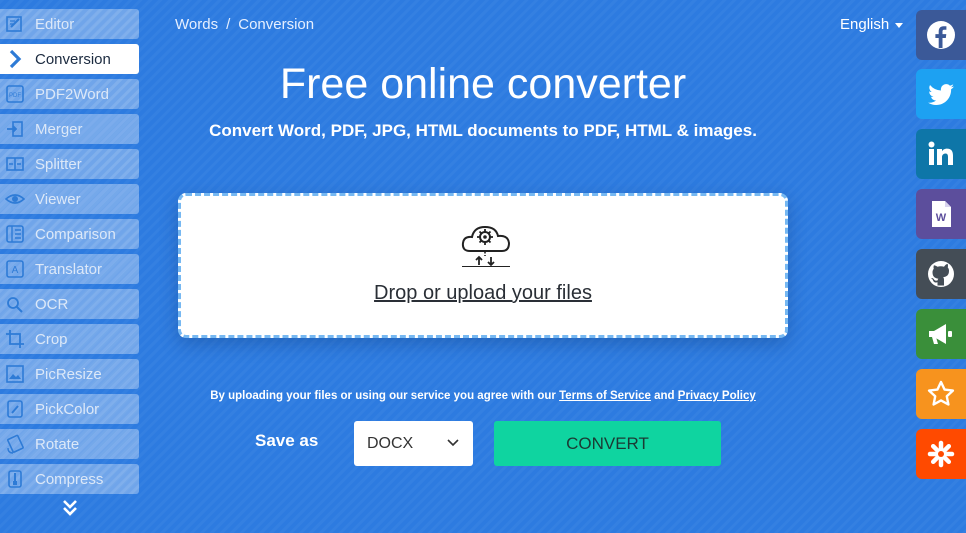 This screenshot has height=533, width=966. I want to click on announcement-button, so click(941, 334).